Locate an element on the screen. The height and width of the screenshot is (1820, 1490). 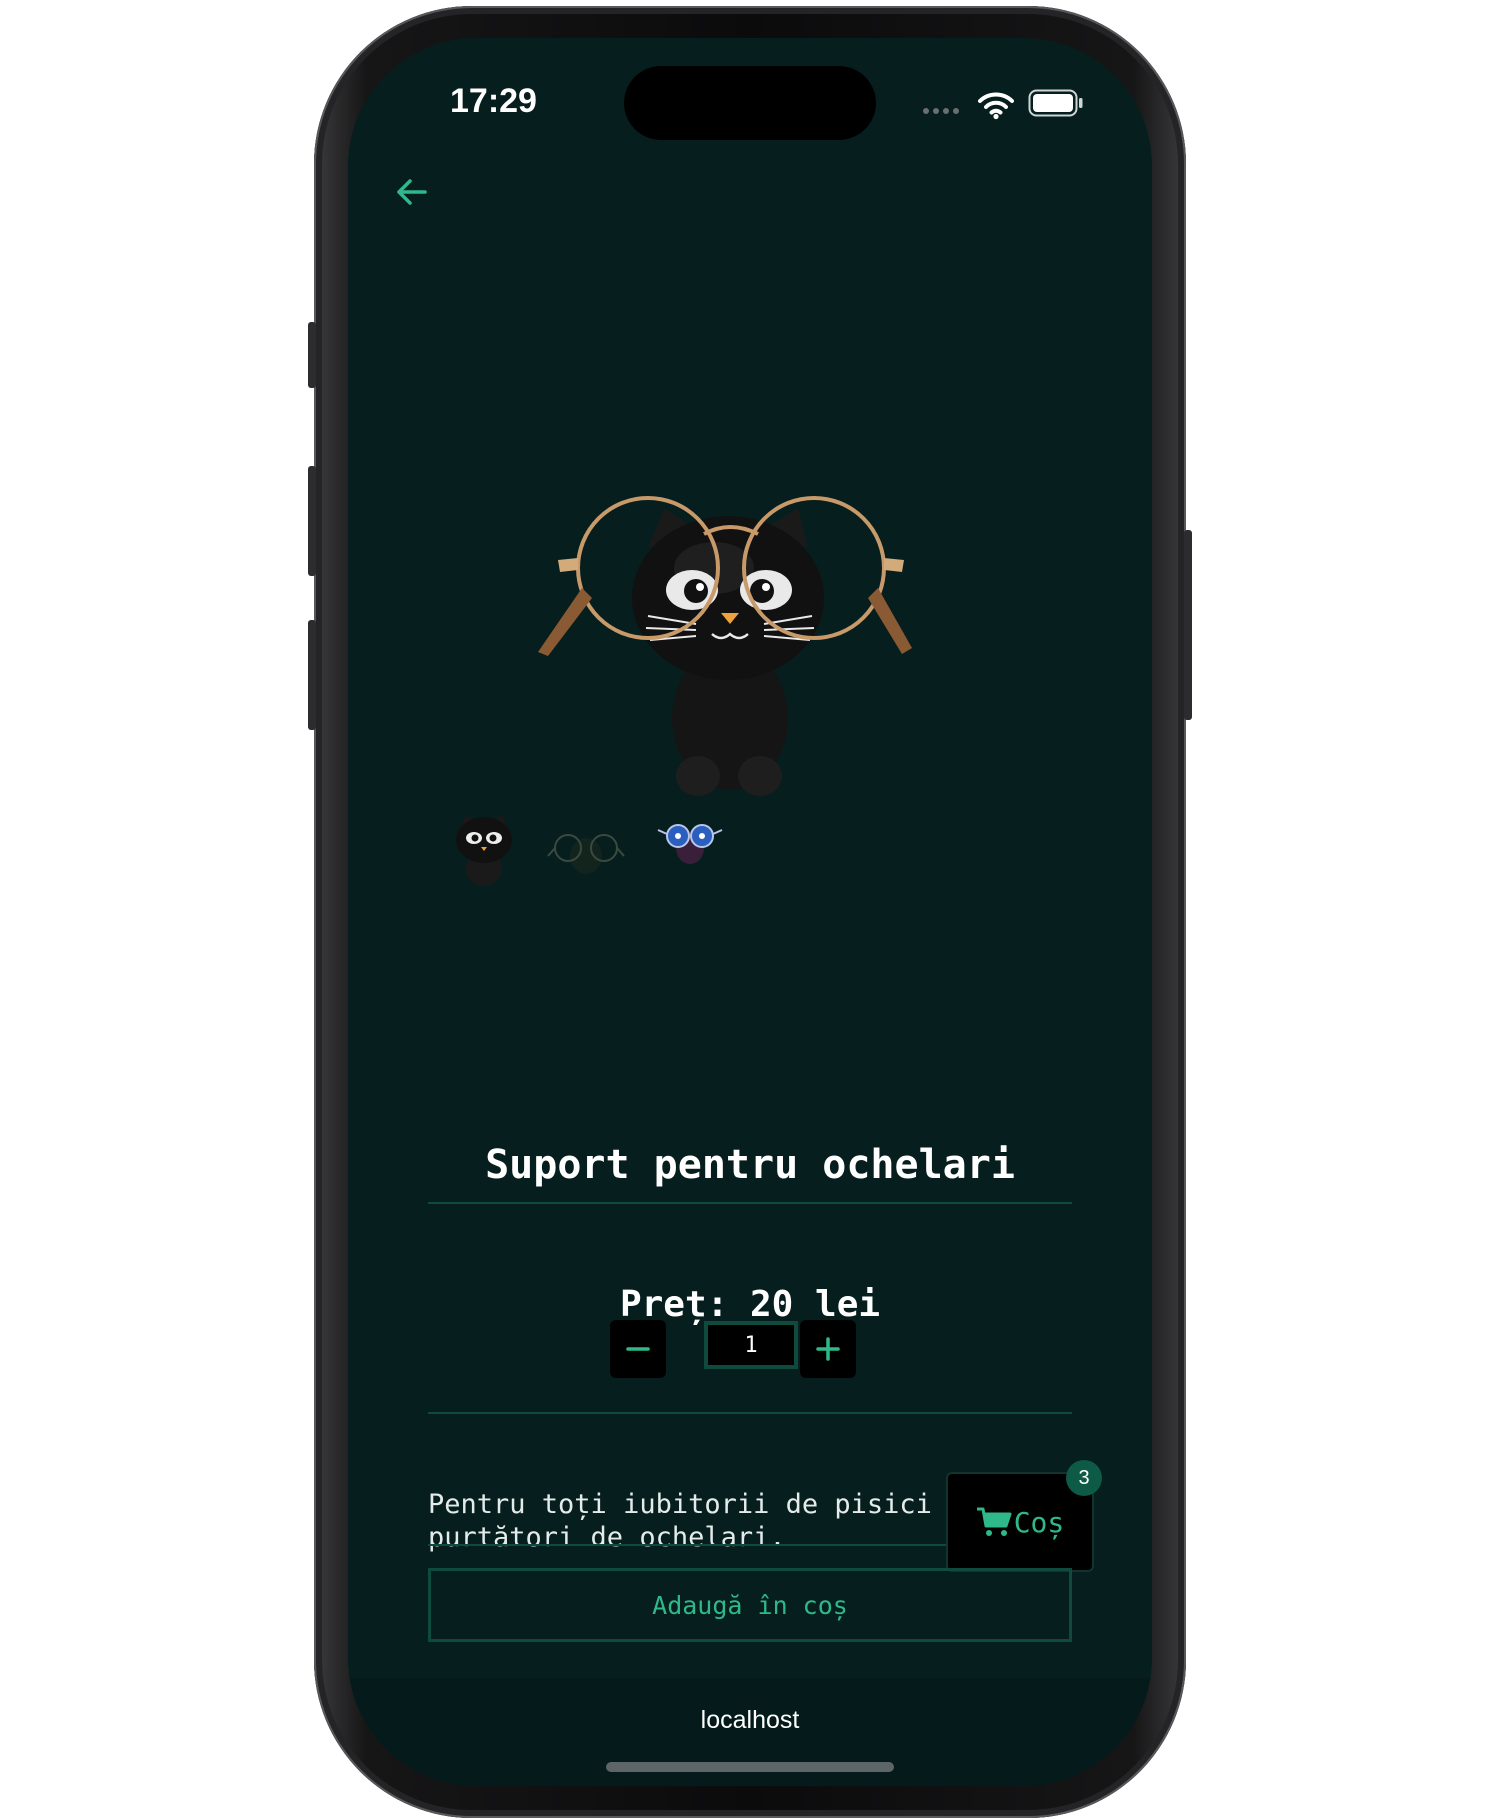
plus-icon is located at coordinates (828, 1349).